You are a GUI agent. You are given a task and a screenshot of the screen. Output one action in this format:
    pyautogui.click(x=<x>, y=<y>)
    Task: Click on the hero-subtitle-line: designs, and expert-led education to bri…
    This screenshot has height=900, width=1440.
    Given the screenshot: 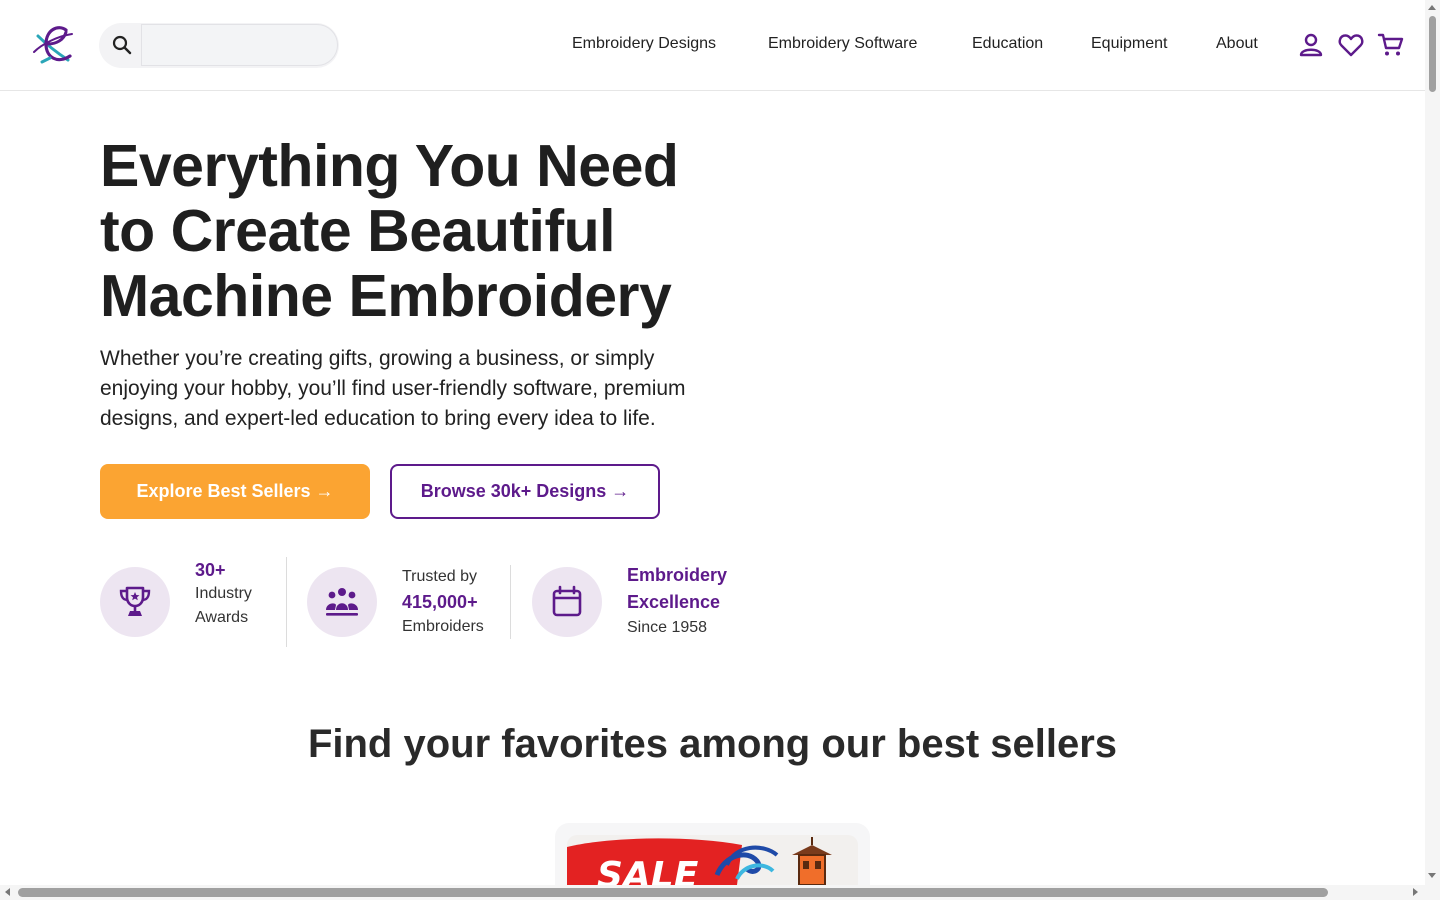 What is the action you would take?
    pyautogui.click(x=378, y=418)
    